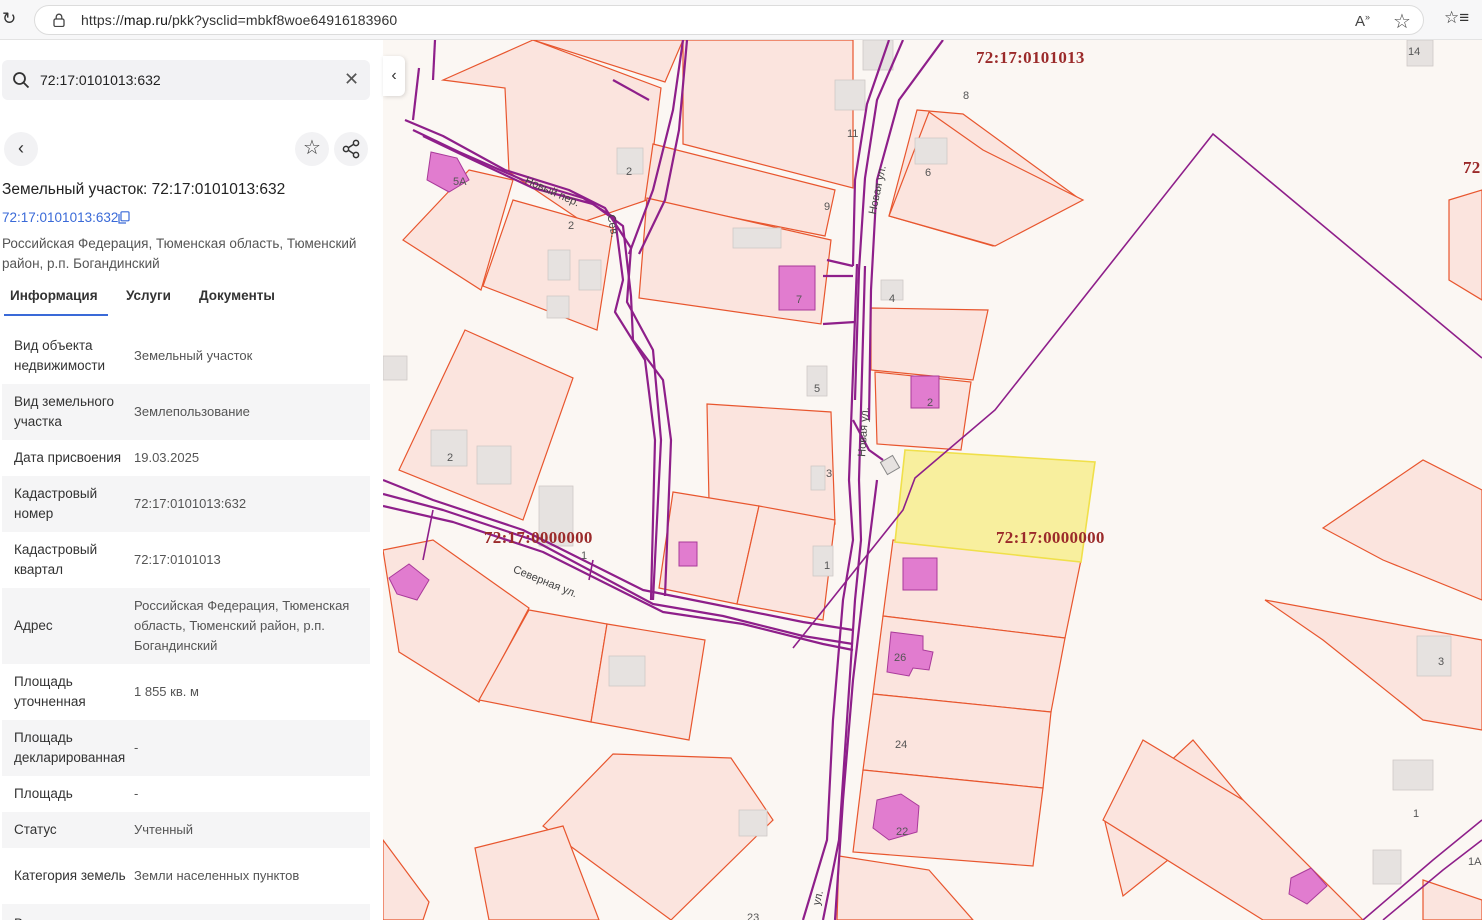 This screenshot has height=920, width=1482. What do you see at coordinates (185, 80) in the screenshot?
I see `search-input` at bounding box center [185, 80].